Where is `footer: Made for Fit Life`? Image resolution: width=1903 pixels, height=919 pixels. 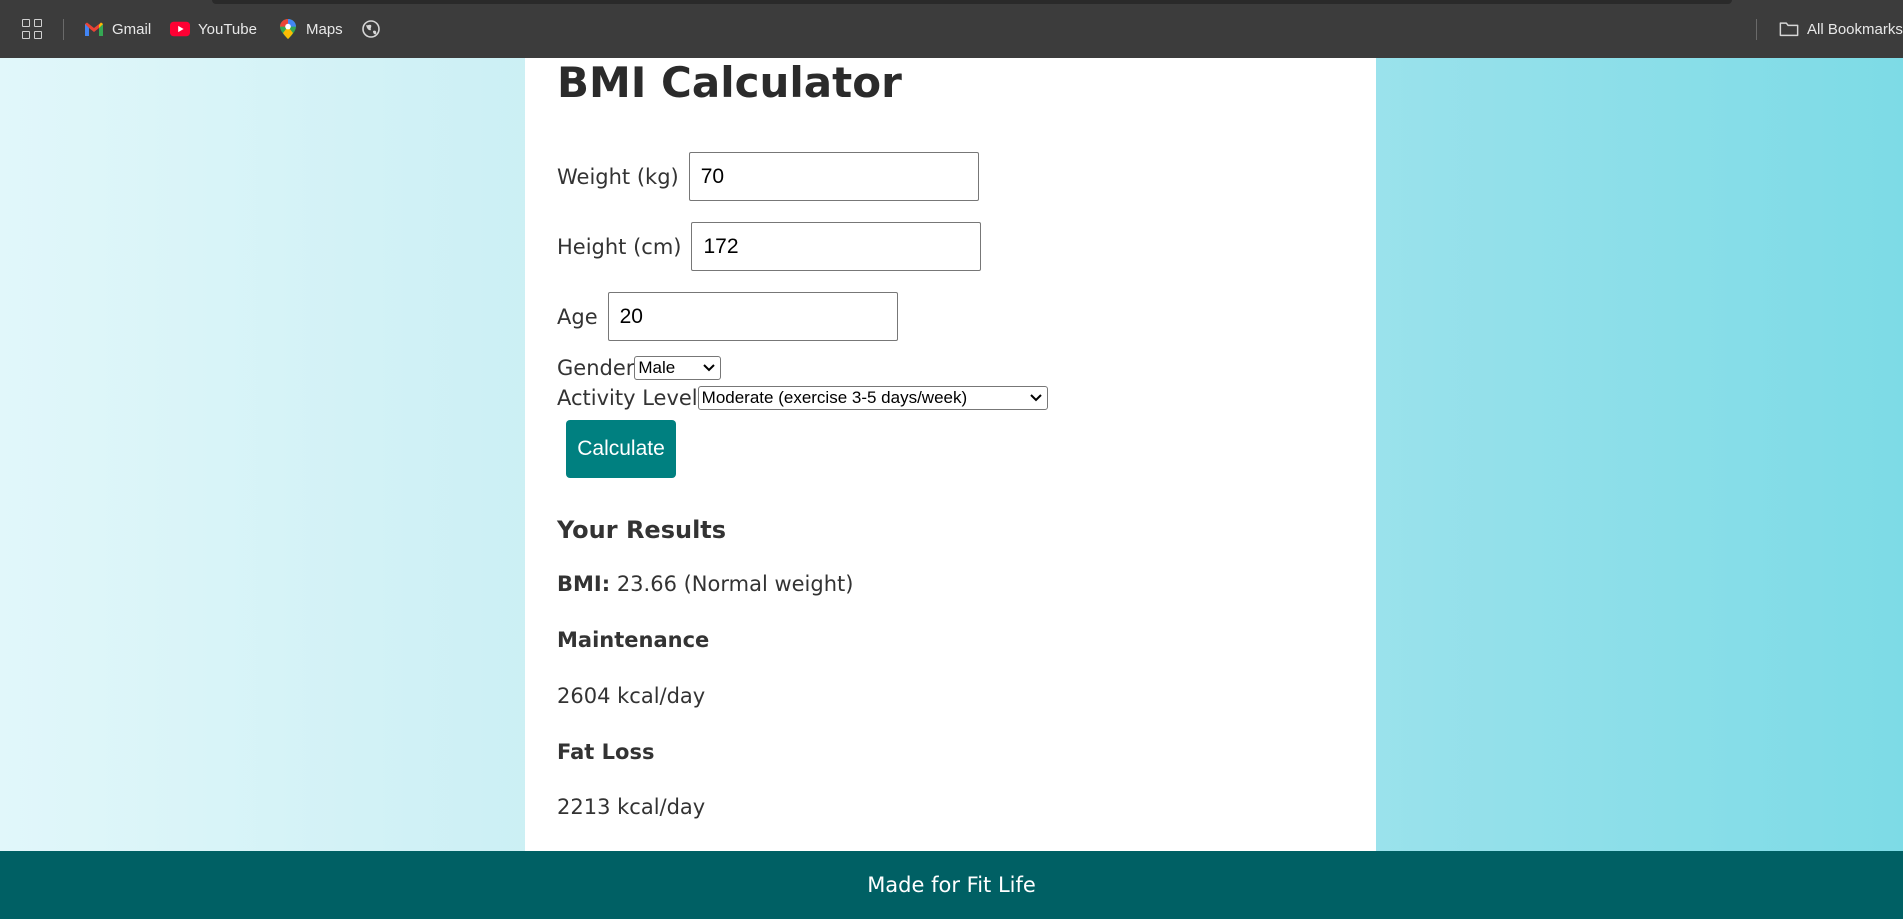
footer: Made for Fit Life is located at coordinates (951, 885).